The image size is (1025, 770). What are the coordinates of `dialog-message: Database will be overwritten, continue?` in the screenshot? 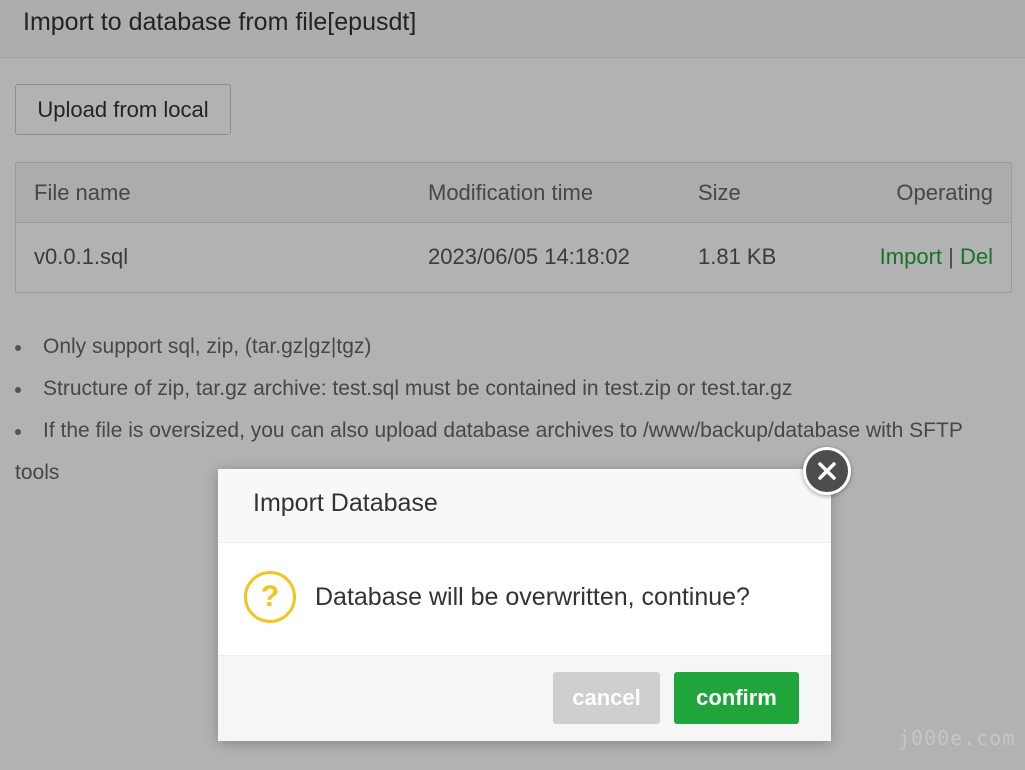 It's located at (532, 597).